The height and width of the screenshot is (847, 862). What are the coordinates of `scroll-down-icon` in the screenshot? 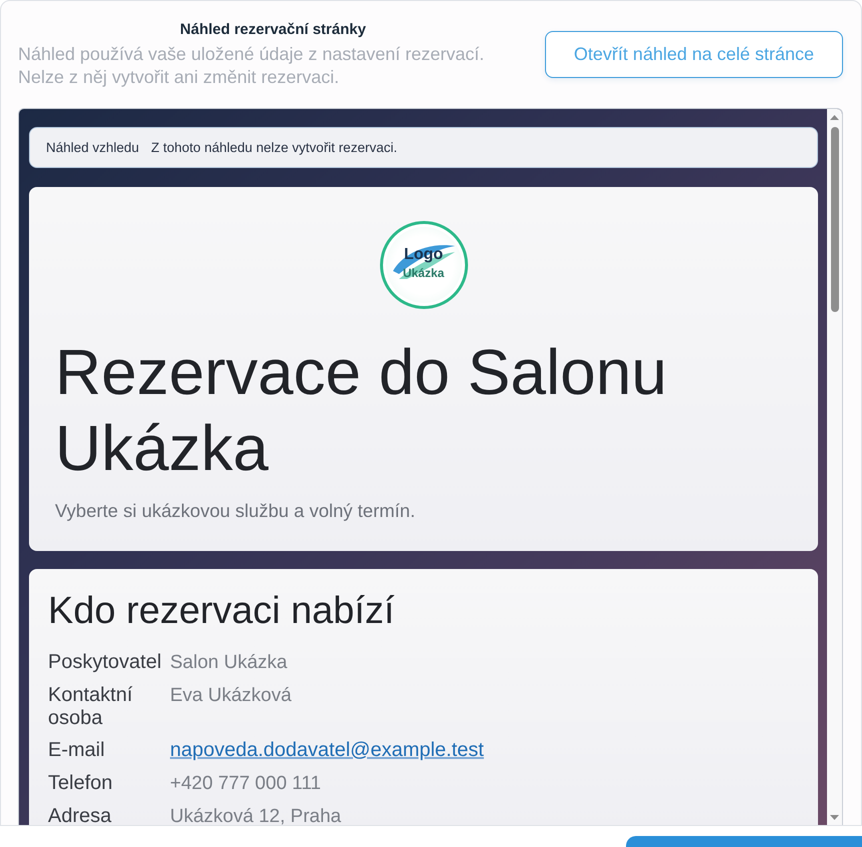 It's located at (834, 817).